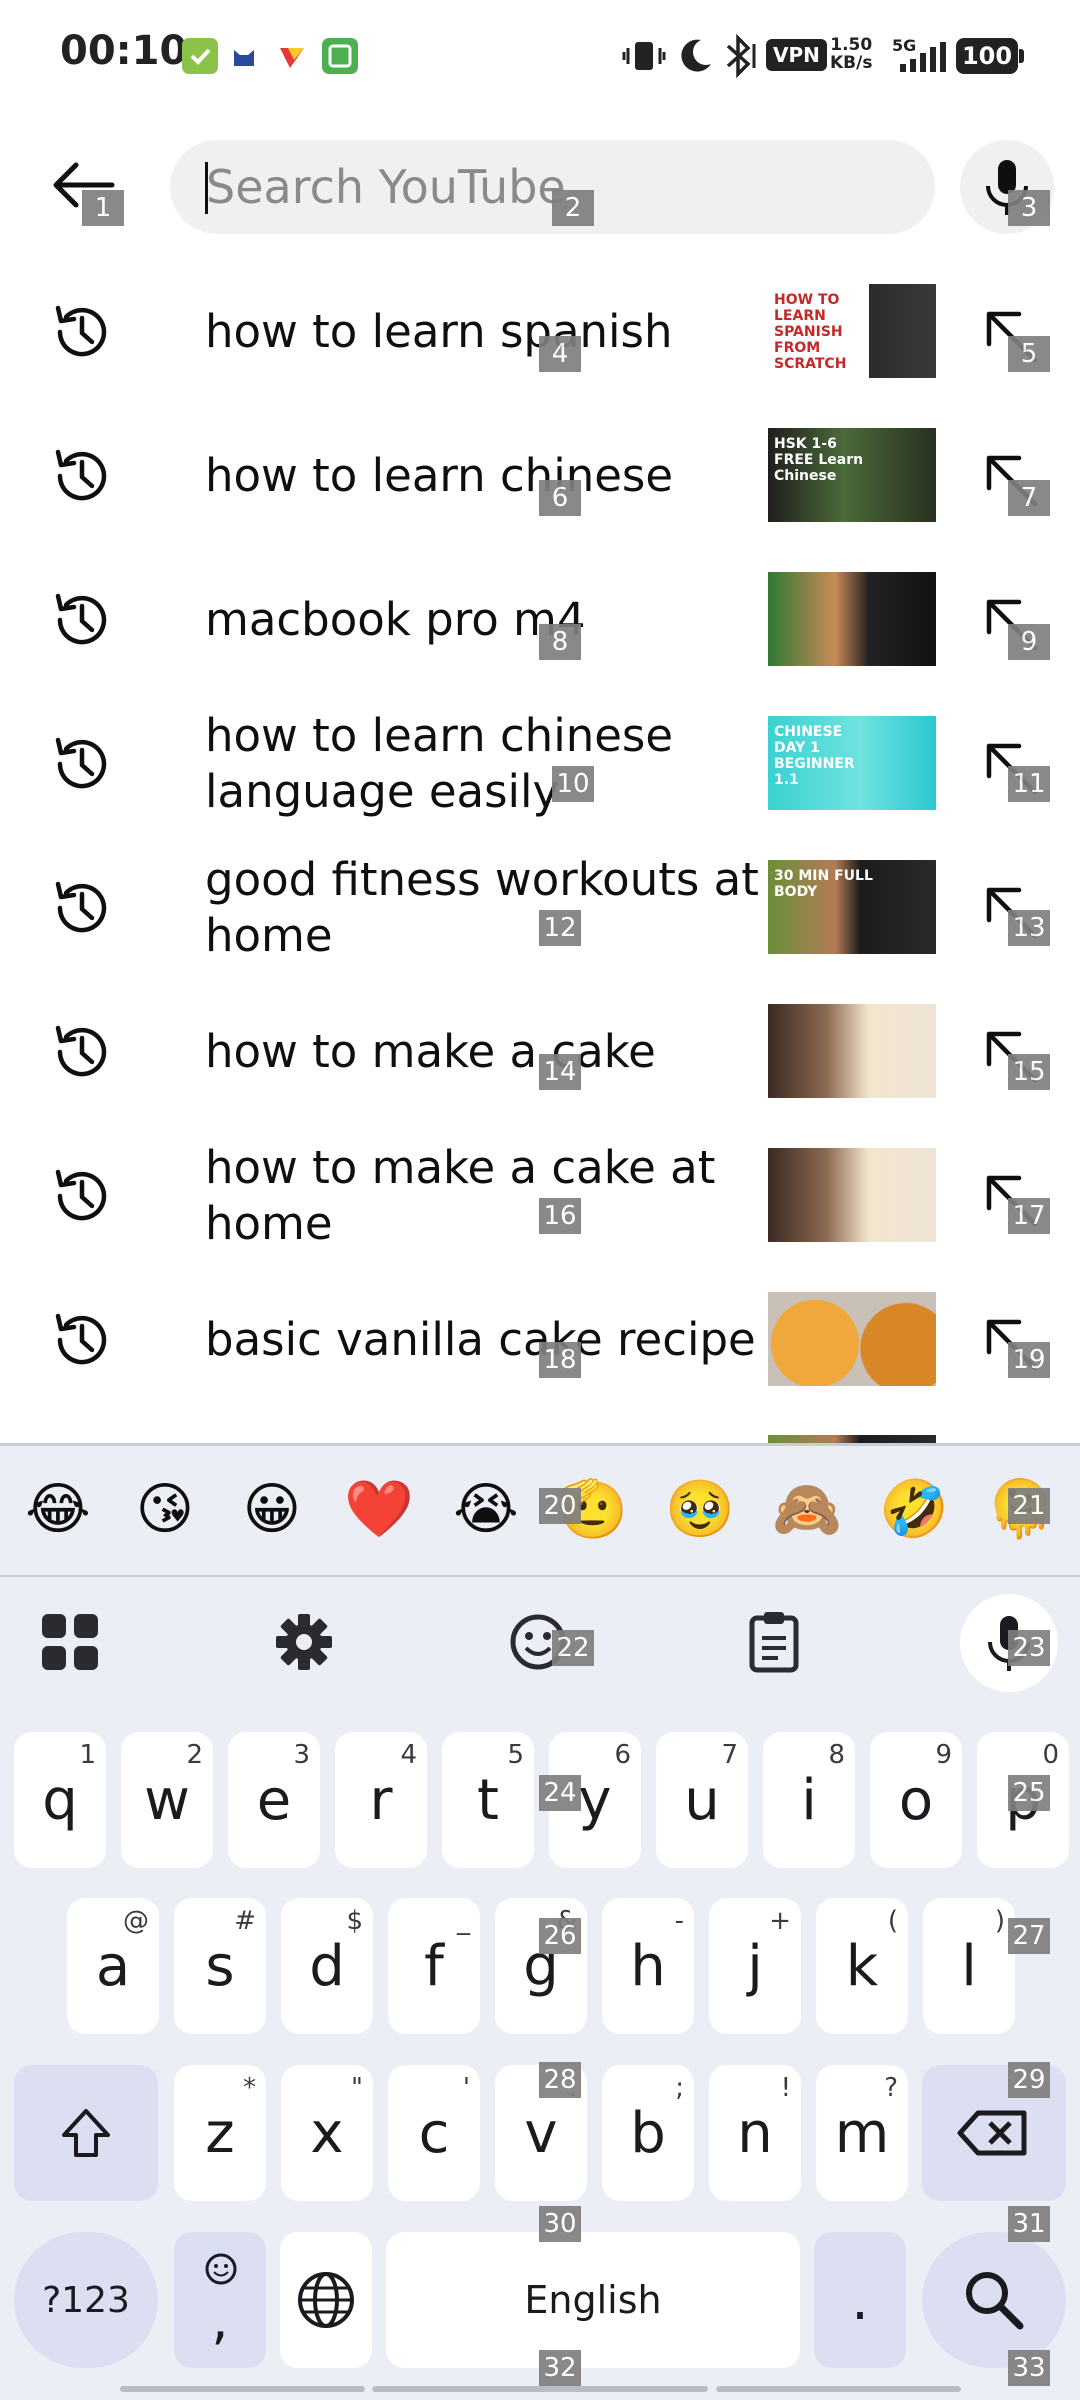 The height and width of the screenshot is (2400, 1080). I want to click on key-q: 1q, so click(60, 1800).